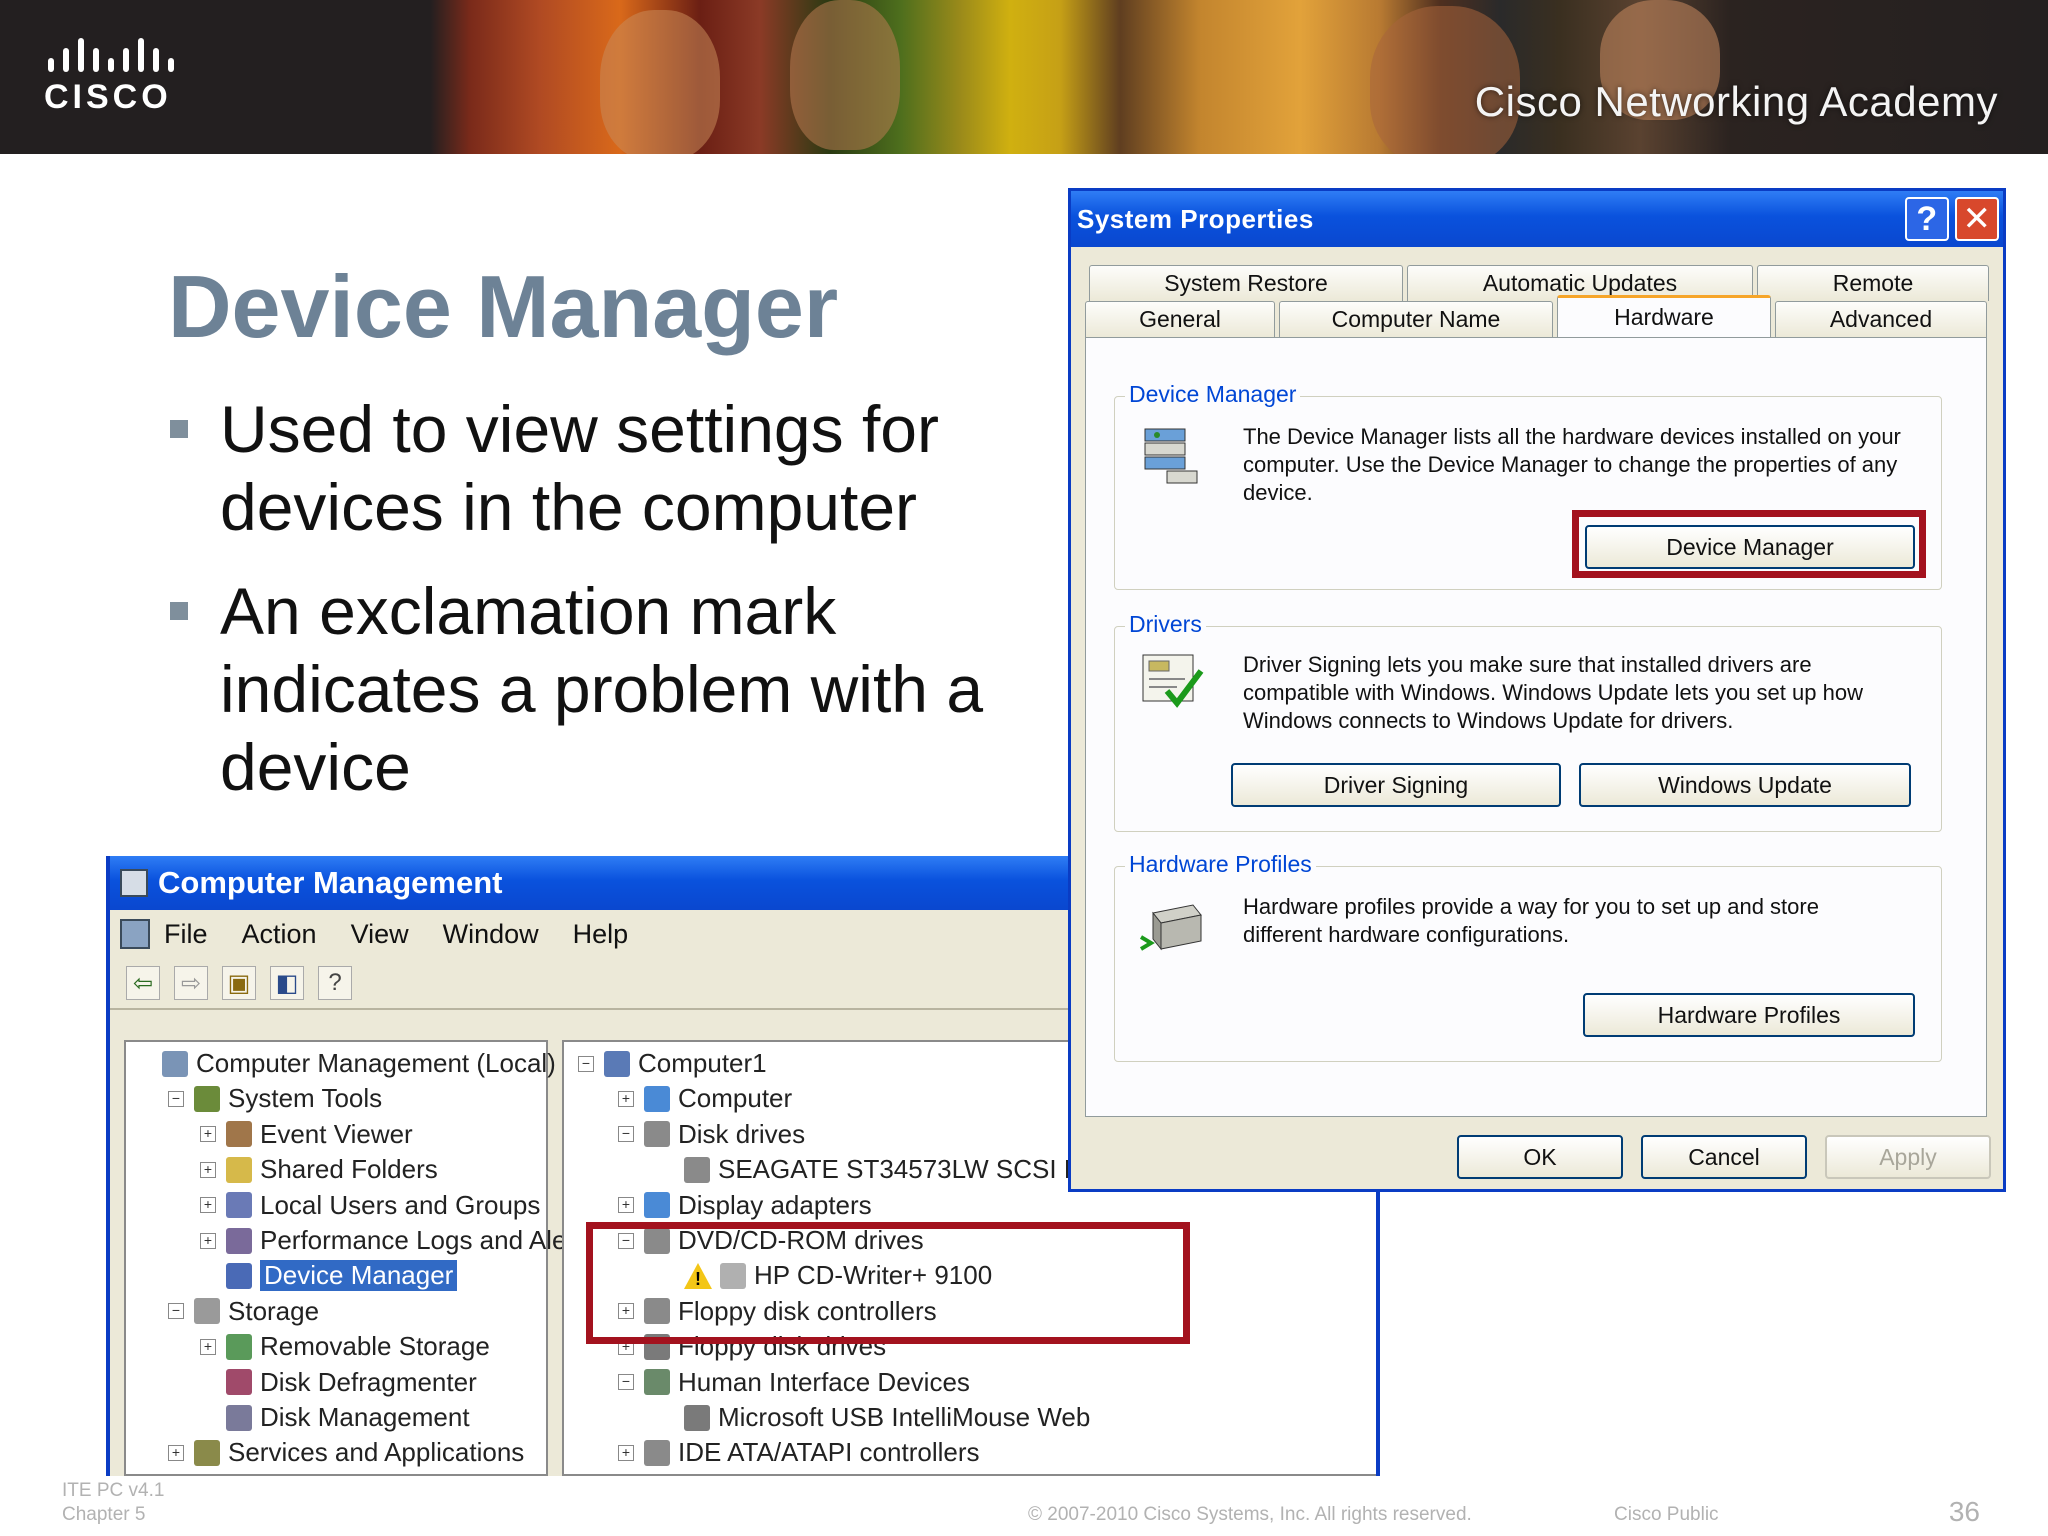 Image resolution: width=2048 pixels, height=1536 pixels. What do you see at coordinates (1024, 77) in the screenshot?
I see `cisco-banner: CISCO Cisco Networking Academy` at bounding box center [1024, 77].